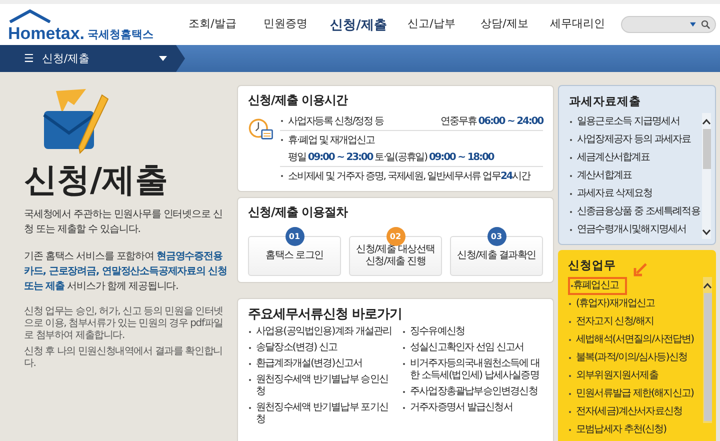  What do you see at coordinates (631, 394) in the screenshot?
I see `panel-link: 민원서류발급 제한(해지신고)` at bounding box center [631, 394].